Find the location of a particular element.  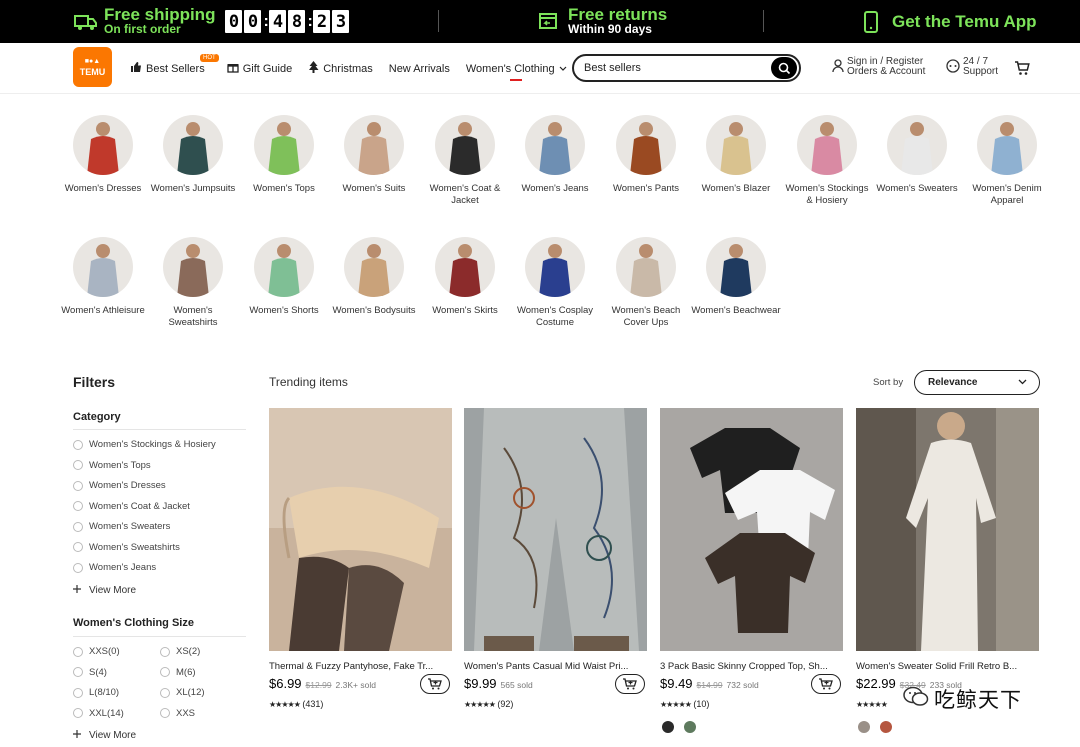

category-item: Women's Beach Cover Ups is located at coordinates (646, 283).